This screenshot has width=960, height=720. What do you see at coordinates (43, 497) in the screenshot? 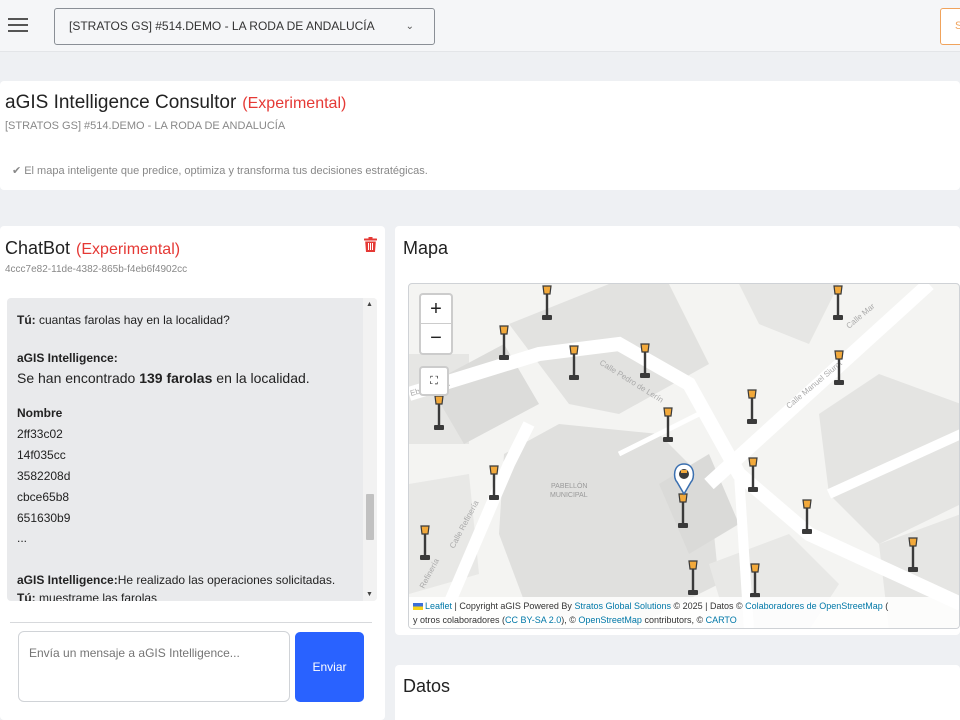
I see `table-row: cbce65b8` at bounding box center [43, 497].